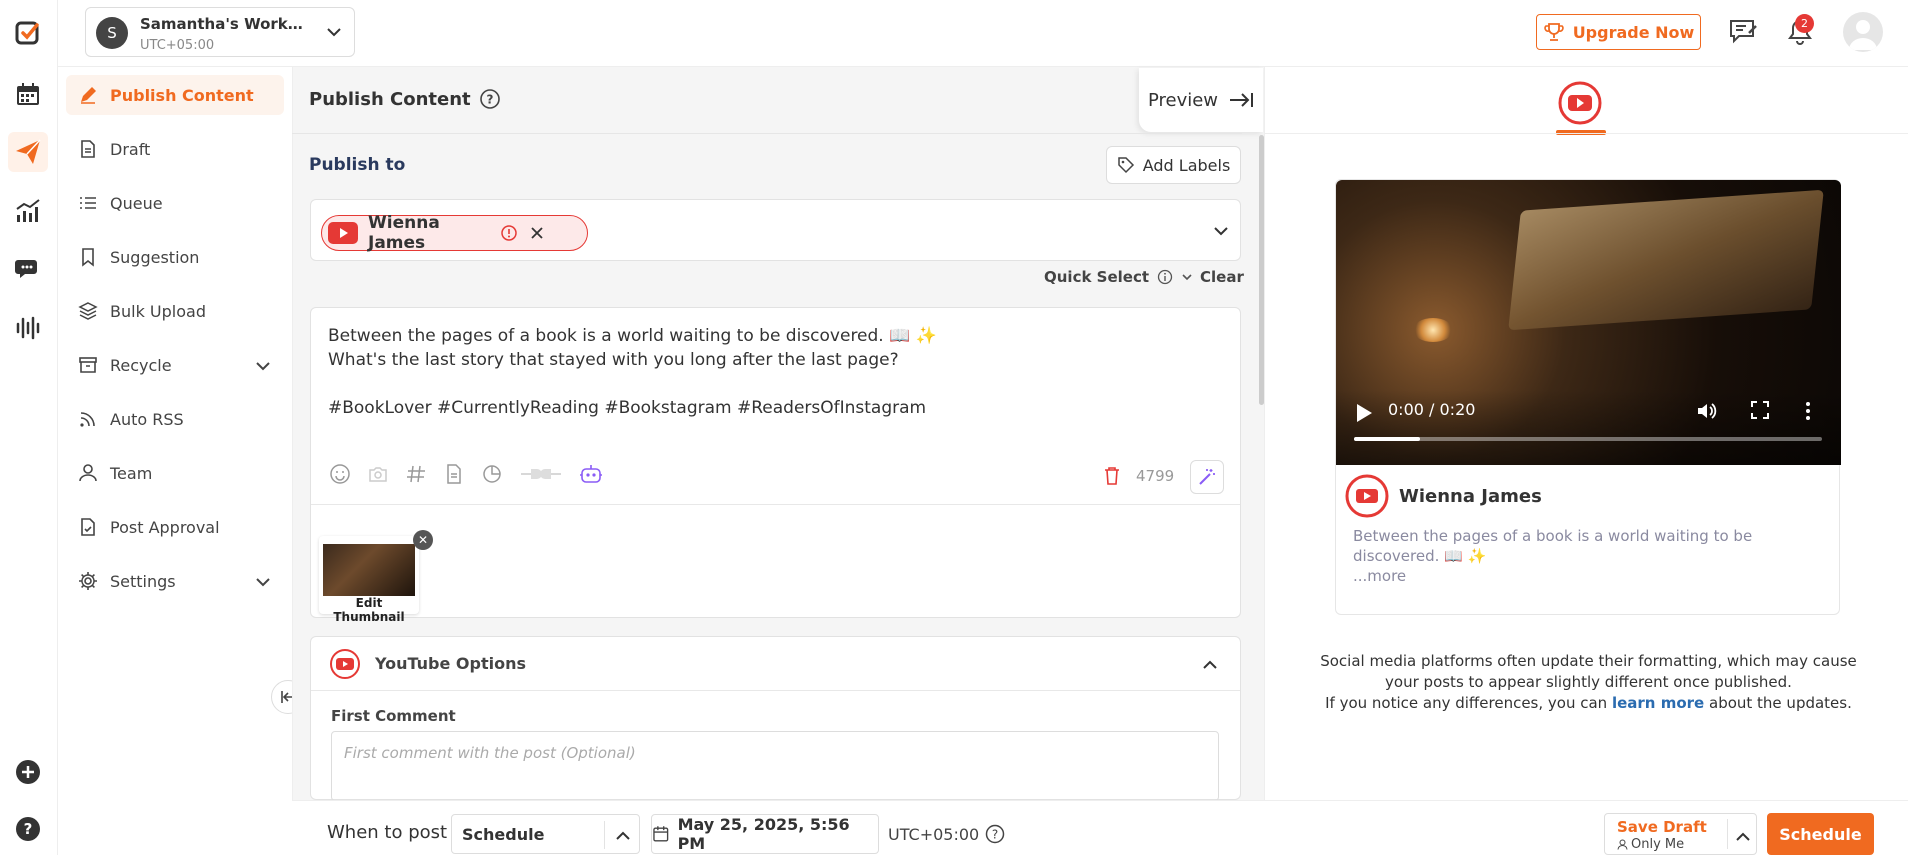 The image size is (1908, 855). Describe the element at coordinates (28, 829) in the screenshot. I see `help-icon: ?` at that location.